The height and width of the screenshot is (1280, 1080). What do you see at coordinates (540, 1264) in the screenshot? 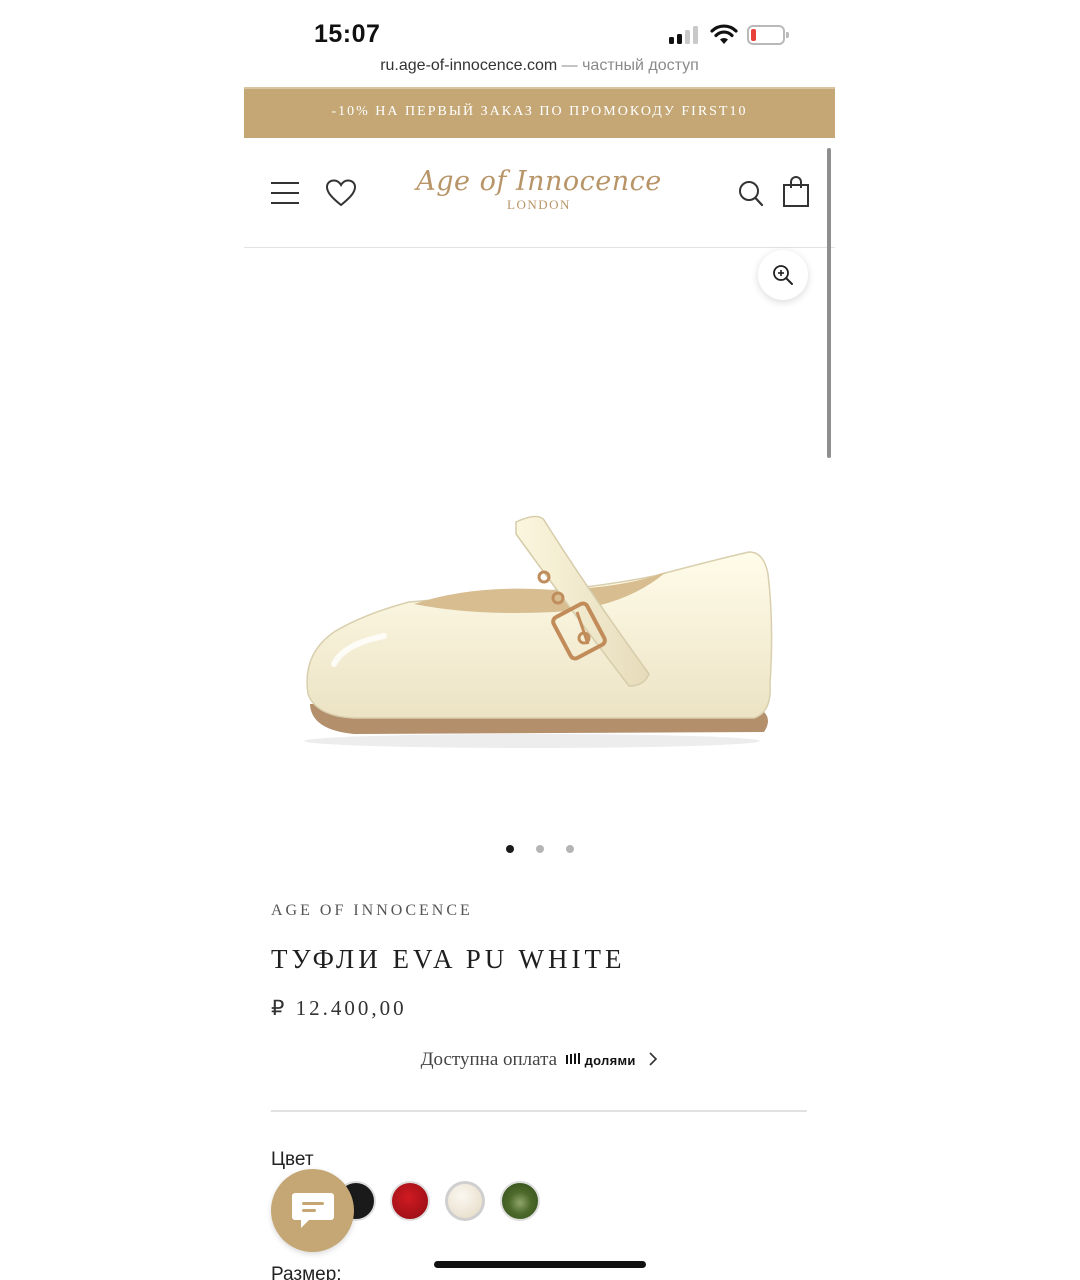
I see `home-indicator` at bounding box center [540, 1264].